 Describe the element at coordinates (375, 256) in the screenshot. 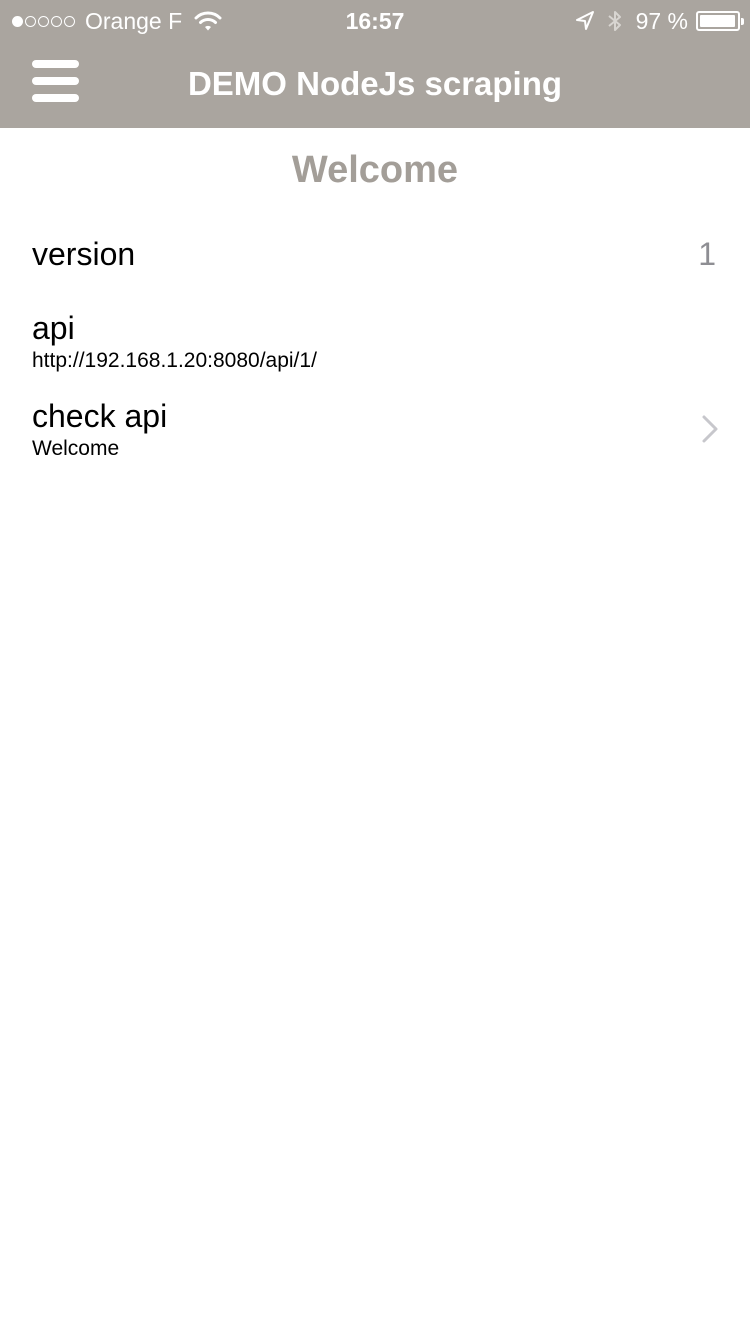

I see `list-item-version: version 1` at that location.